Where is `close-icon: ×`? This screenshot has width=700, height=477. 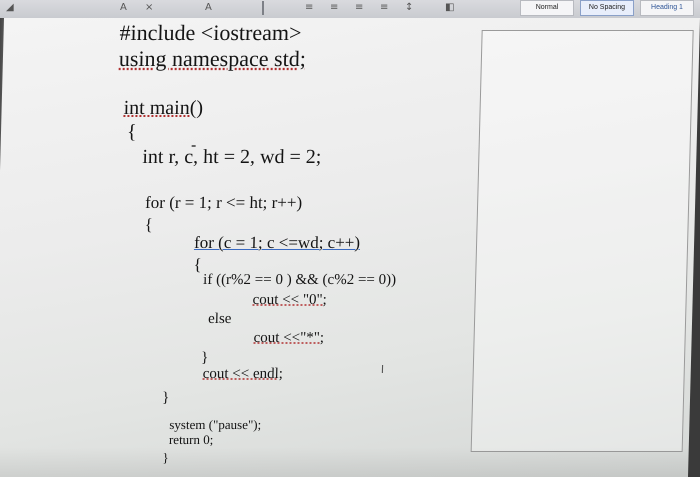 close-icon: × is located at coordinates (149, 8).